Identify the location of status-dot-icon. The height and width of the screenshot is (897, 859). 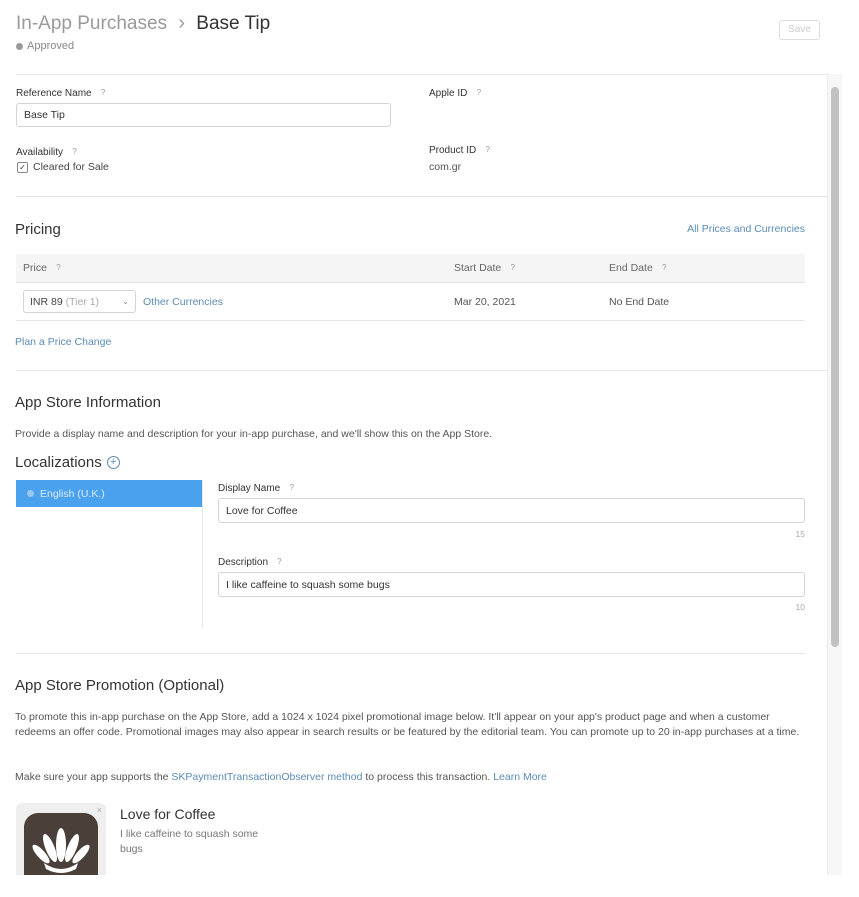
(19, 46).